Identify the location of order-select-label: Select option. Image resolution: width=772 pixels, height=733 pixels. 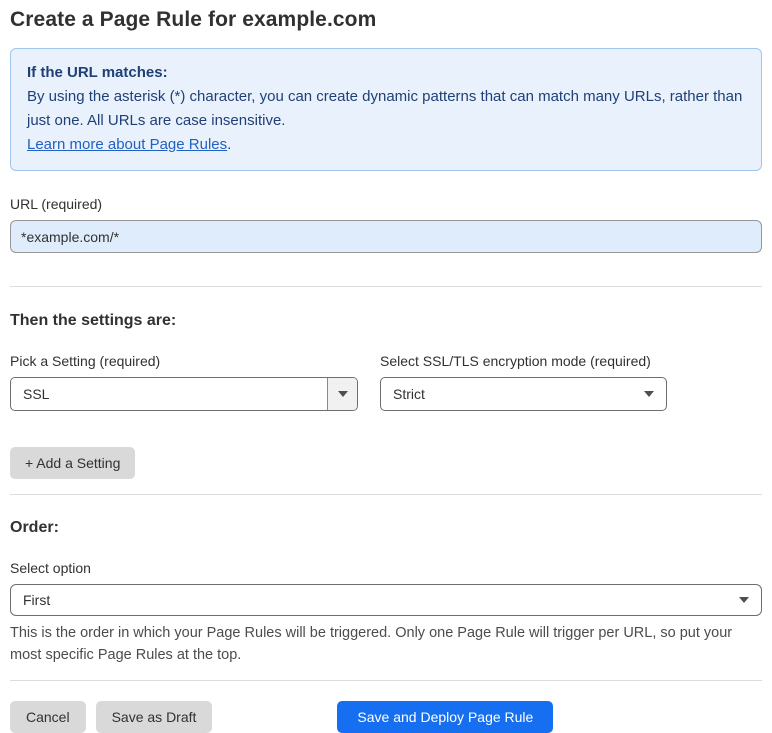
(50, 568).